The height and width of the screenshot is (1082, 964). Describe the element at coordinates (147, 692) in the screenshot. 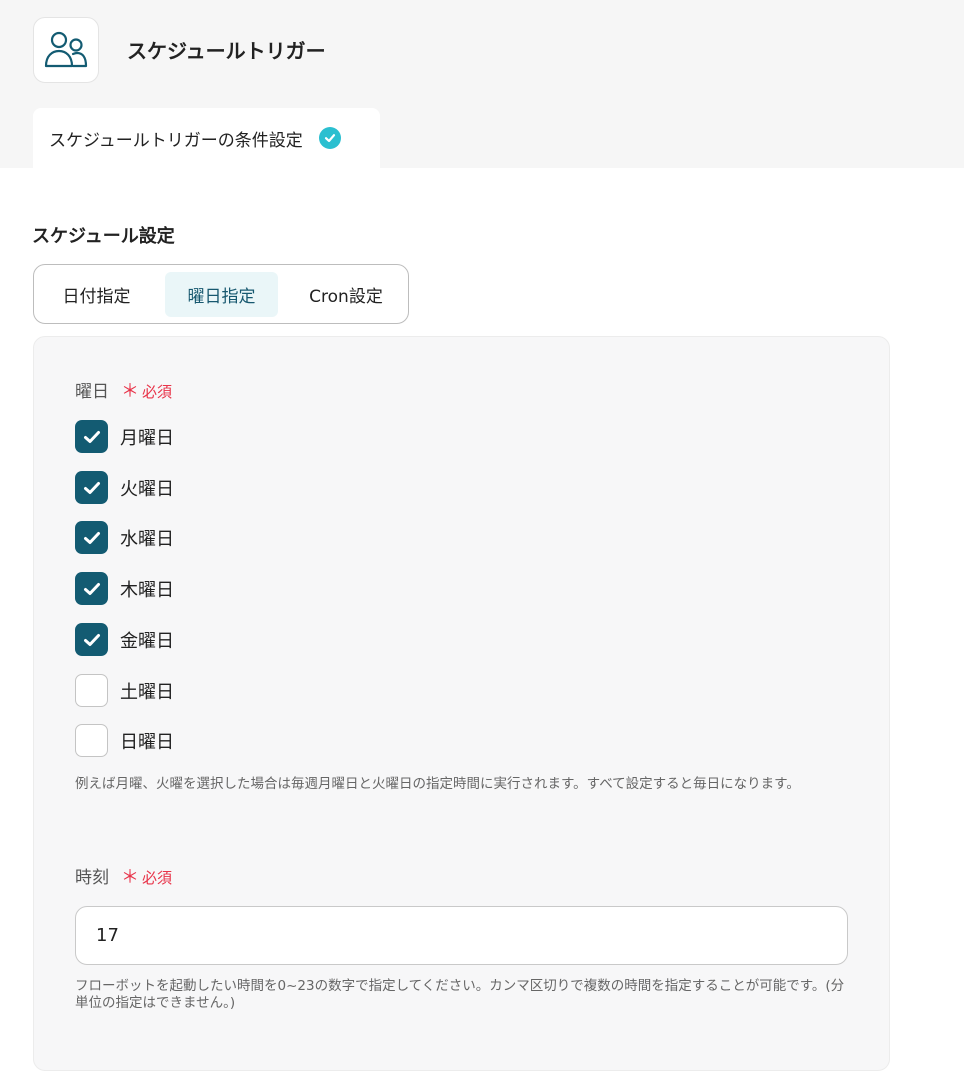

I see `checkbox-label: 土曜日` at that location.